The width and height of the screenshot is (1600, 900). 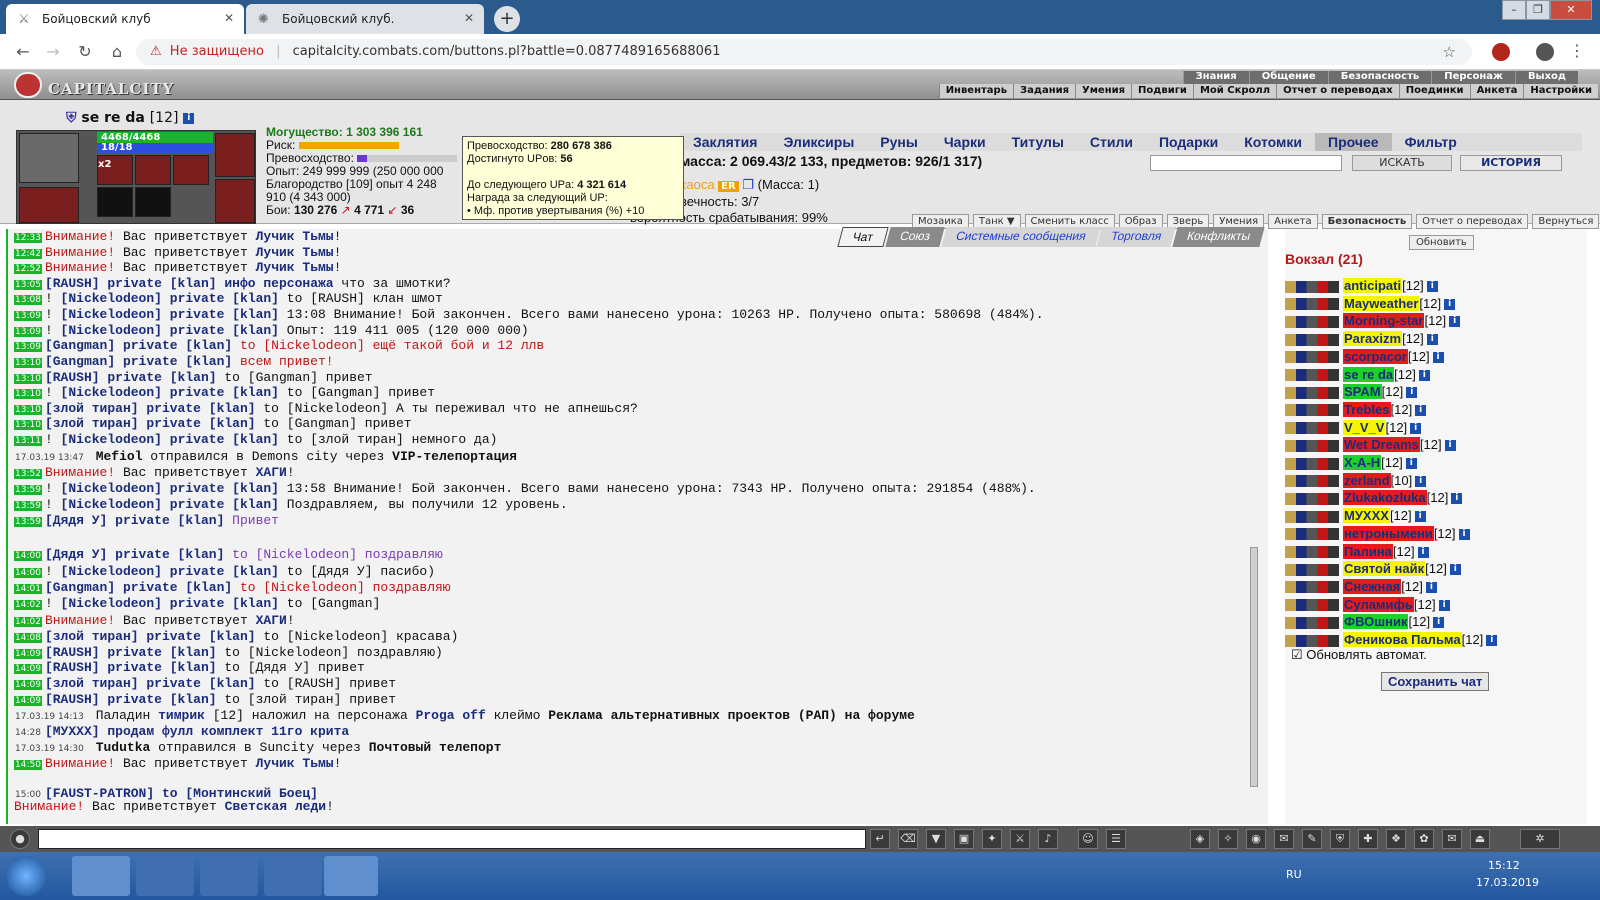 I want to click on user-list-item: Святой найк[12] i, so click(x=1373, y=569).